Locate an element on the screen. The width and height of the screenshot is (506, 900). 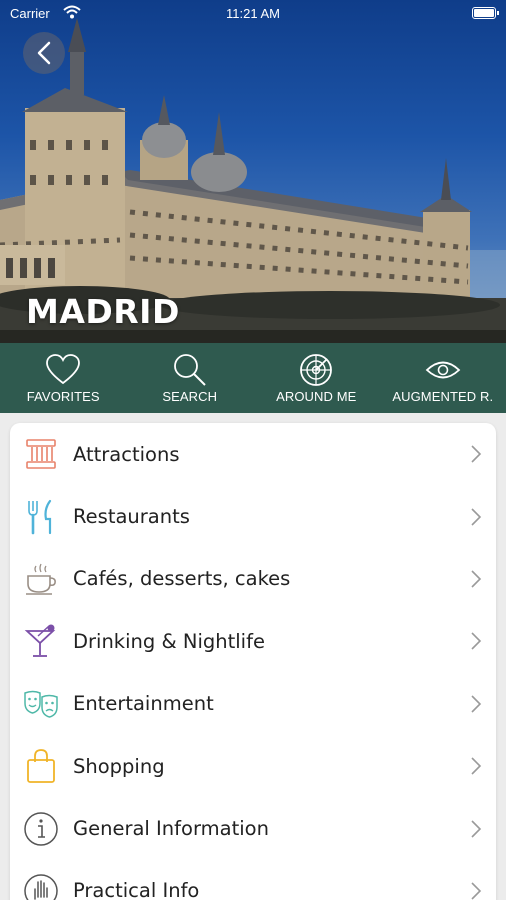
fork-knife-icon is located at coordinates (41, 517).